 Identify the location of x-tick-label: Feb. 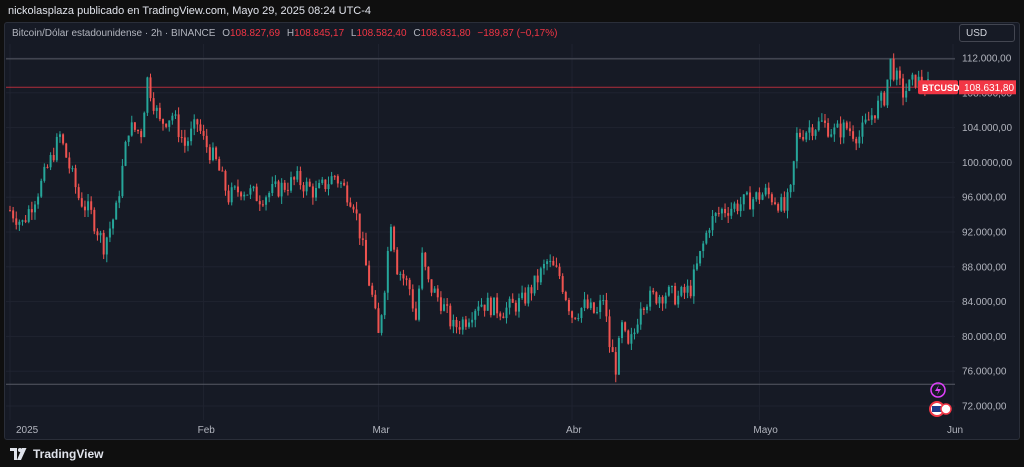
(207, 430).